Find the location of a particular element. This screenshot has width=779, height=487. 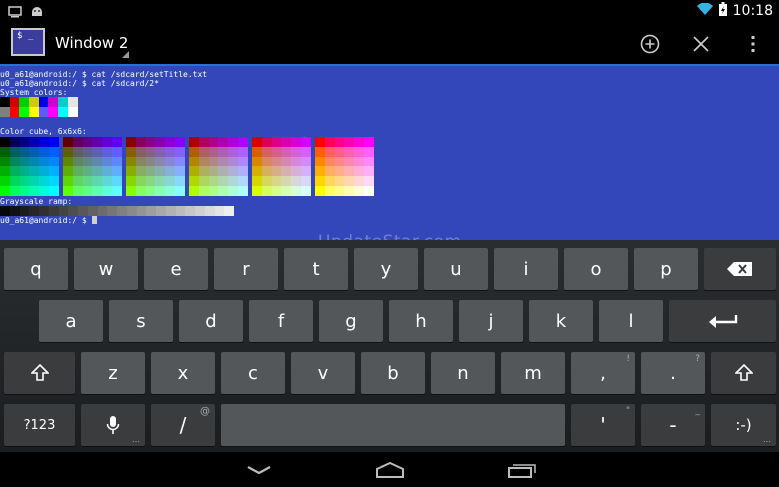

key-c: c is located at coordinates (253, 373).